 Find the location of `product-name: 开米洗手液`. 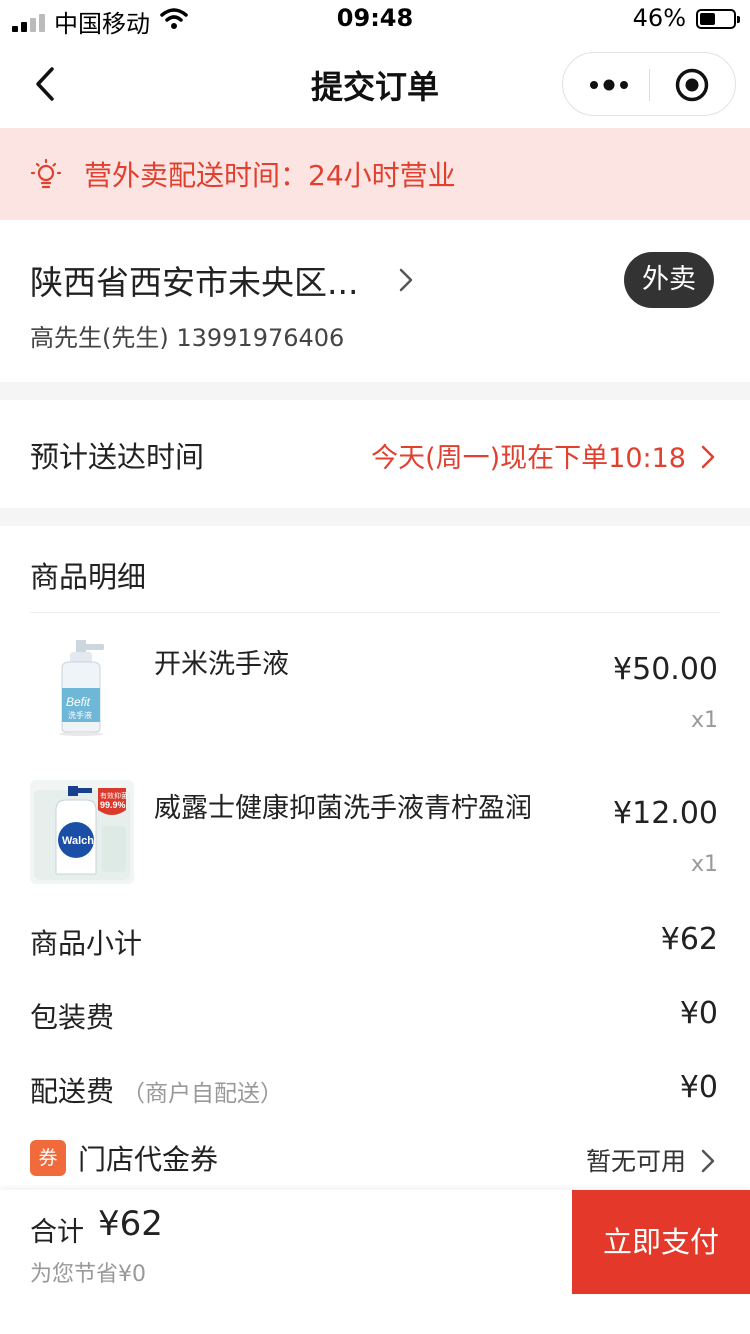

product-name: 开米洗手液 is located at coordinates (221, 664).